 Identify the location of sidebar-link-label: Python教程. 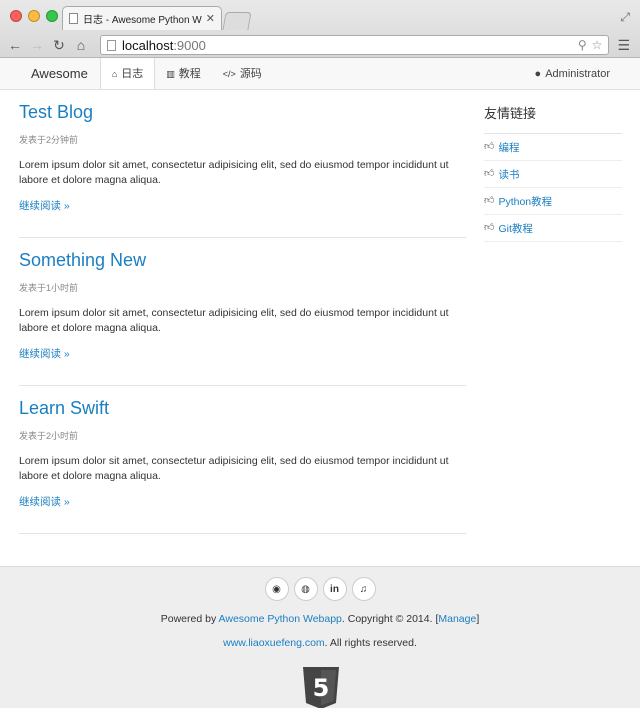
(525, 202).